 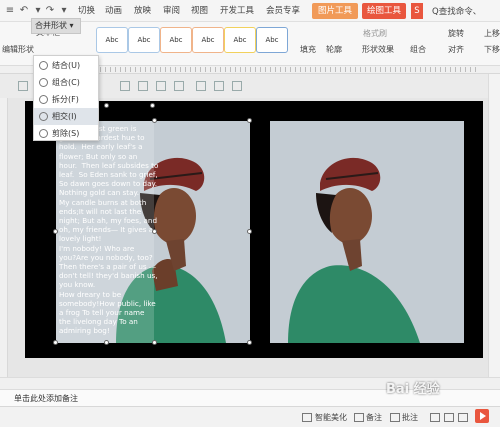 What do you see at coordinates (66, 82) in the screenshot?
I see `menu-item-combine: 组合(C)` at bounding box center [66, 82].